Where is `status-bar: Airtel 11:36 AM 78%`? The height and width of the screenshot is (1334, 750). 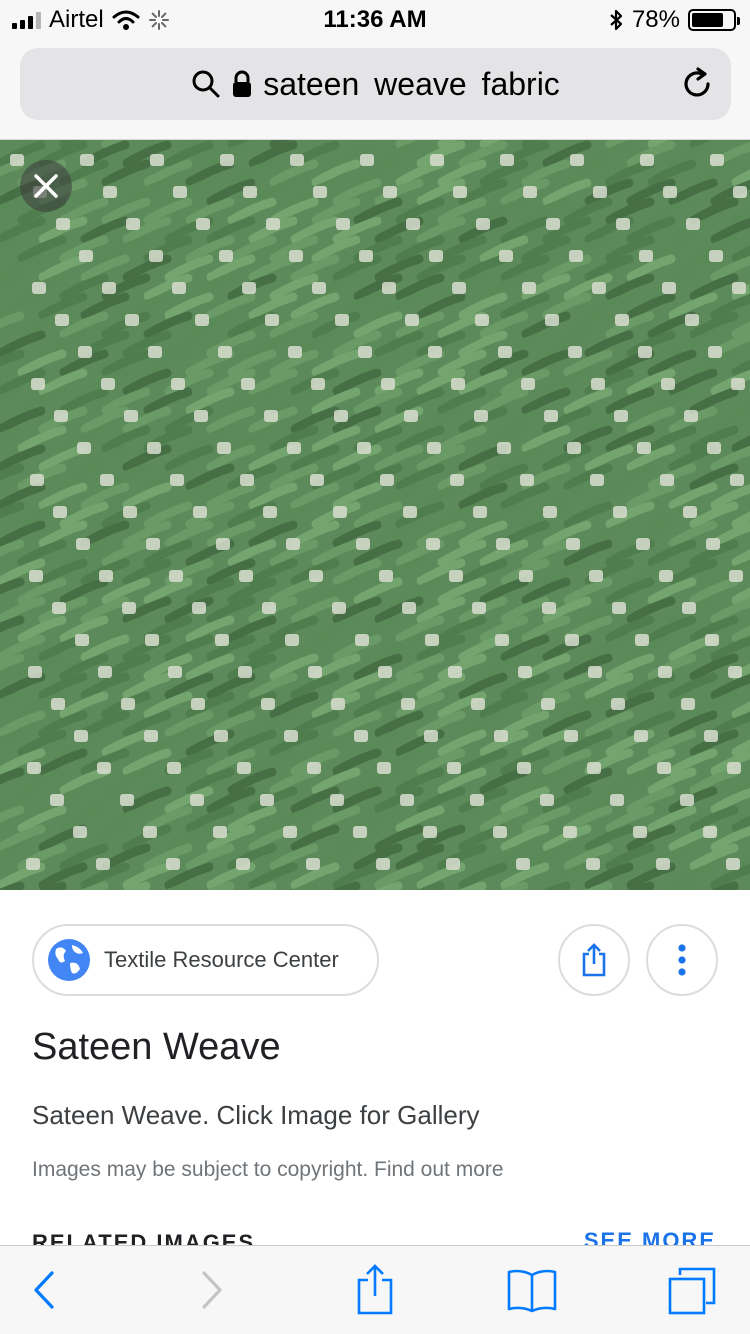
status-bar: Airtel 11:36 AM 78% is located at coordinates (375, 20).